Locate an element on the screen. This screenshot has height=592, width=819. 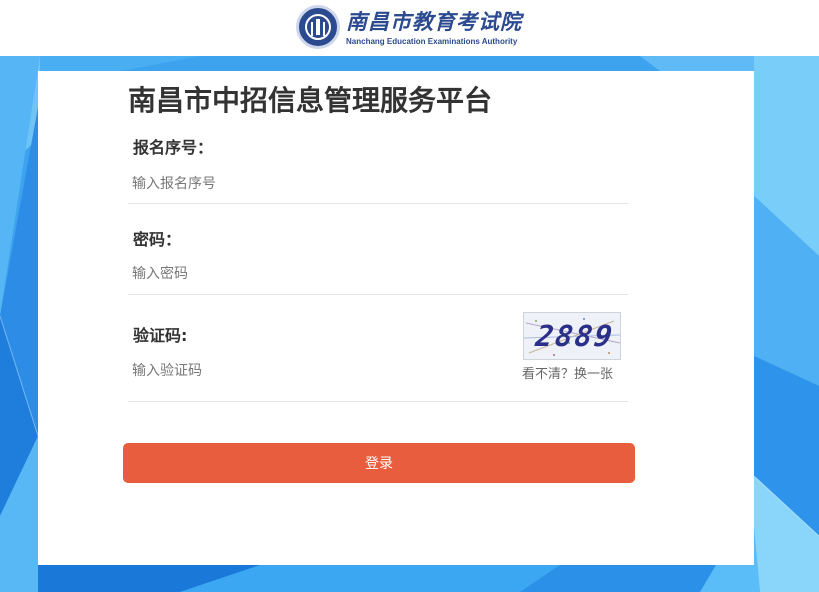
captcha-image: 2889 is located at coordinates (572, 336).